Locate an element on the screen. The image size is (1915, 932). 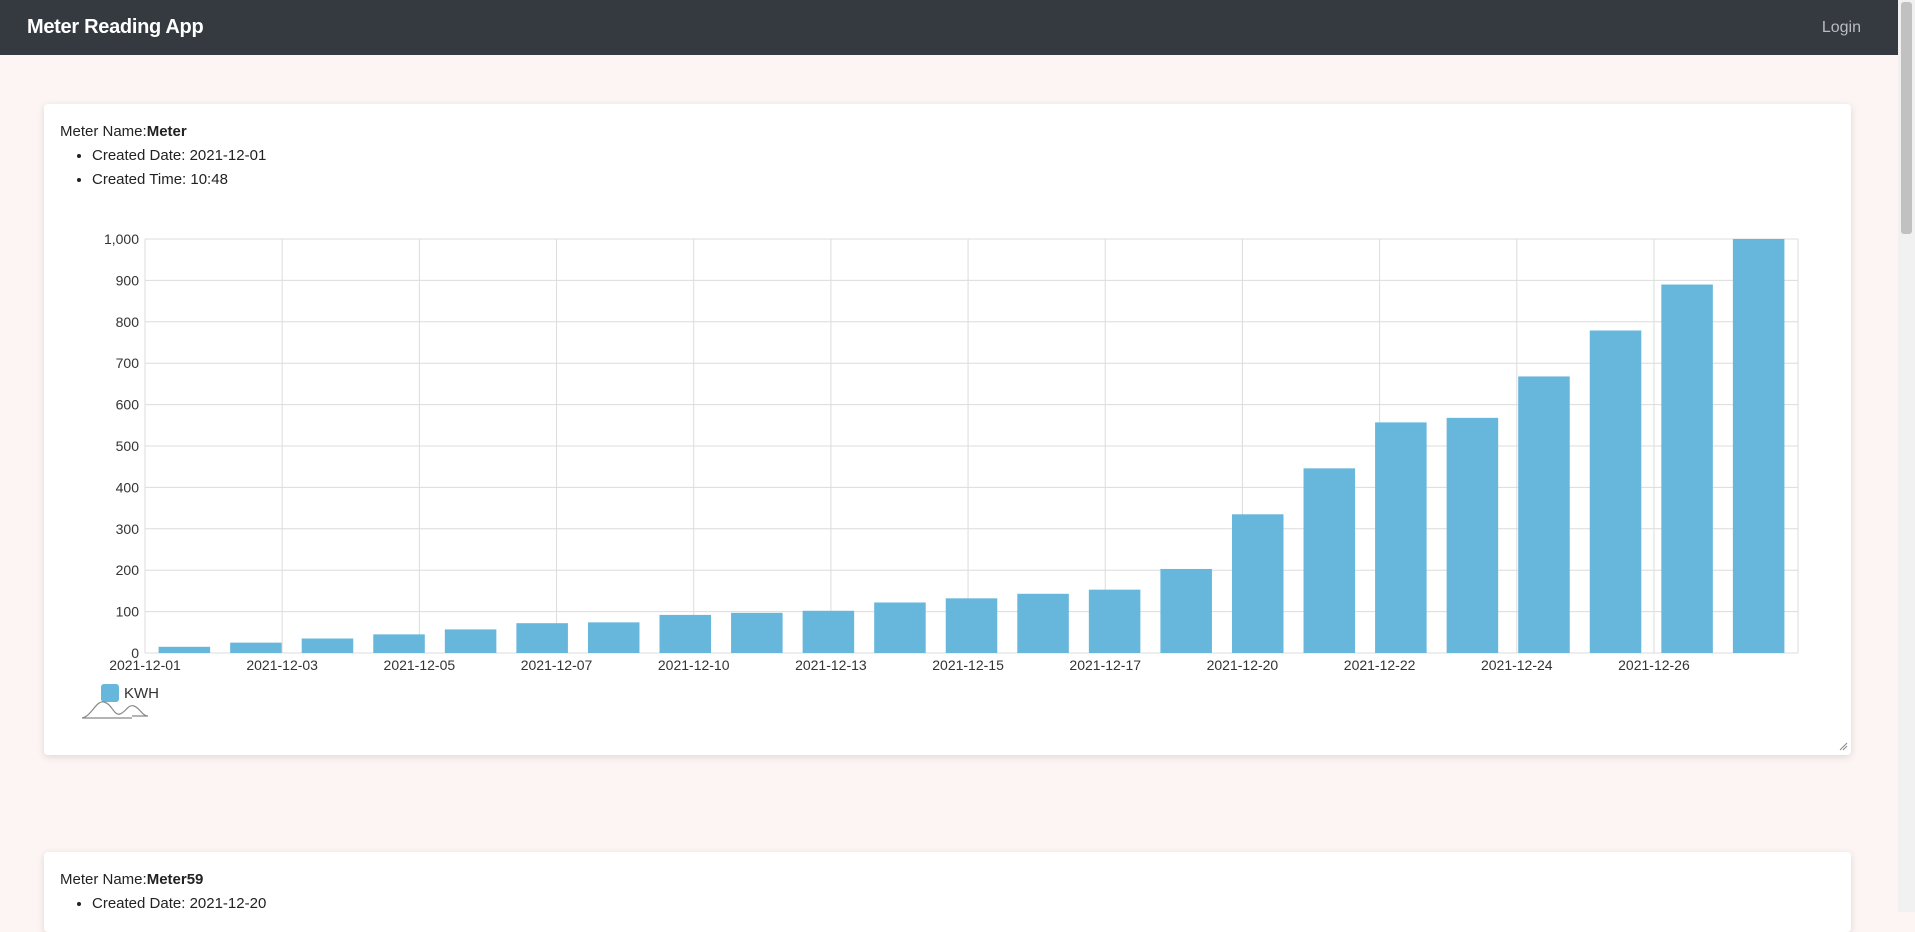
y-tick-label: 700 is located at coordinates (128, 363).